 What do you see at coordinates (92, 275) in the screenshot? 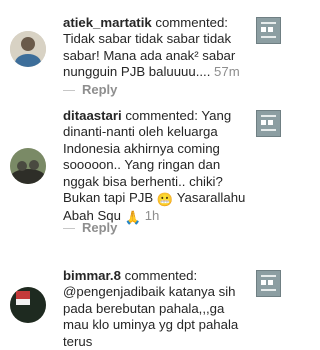
I see `comment-username: bimmar.8` at bounding box center [92, 275].